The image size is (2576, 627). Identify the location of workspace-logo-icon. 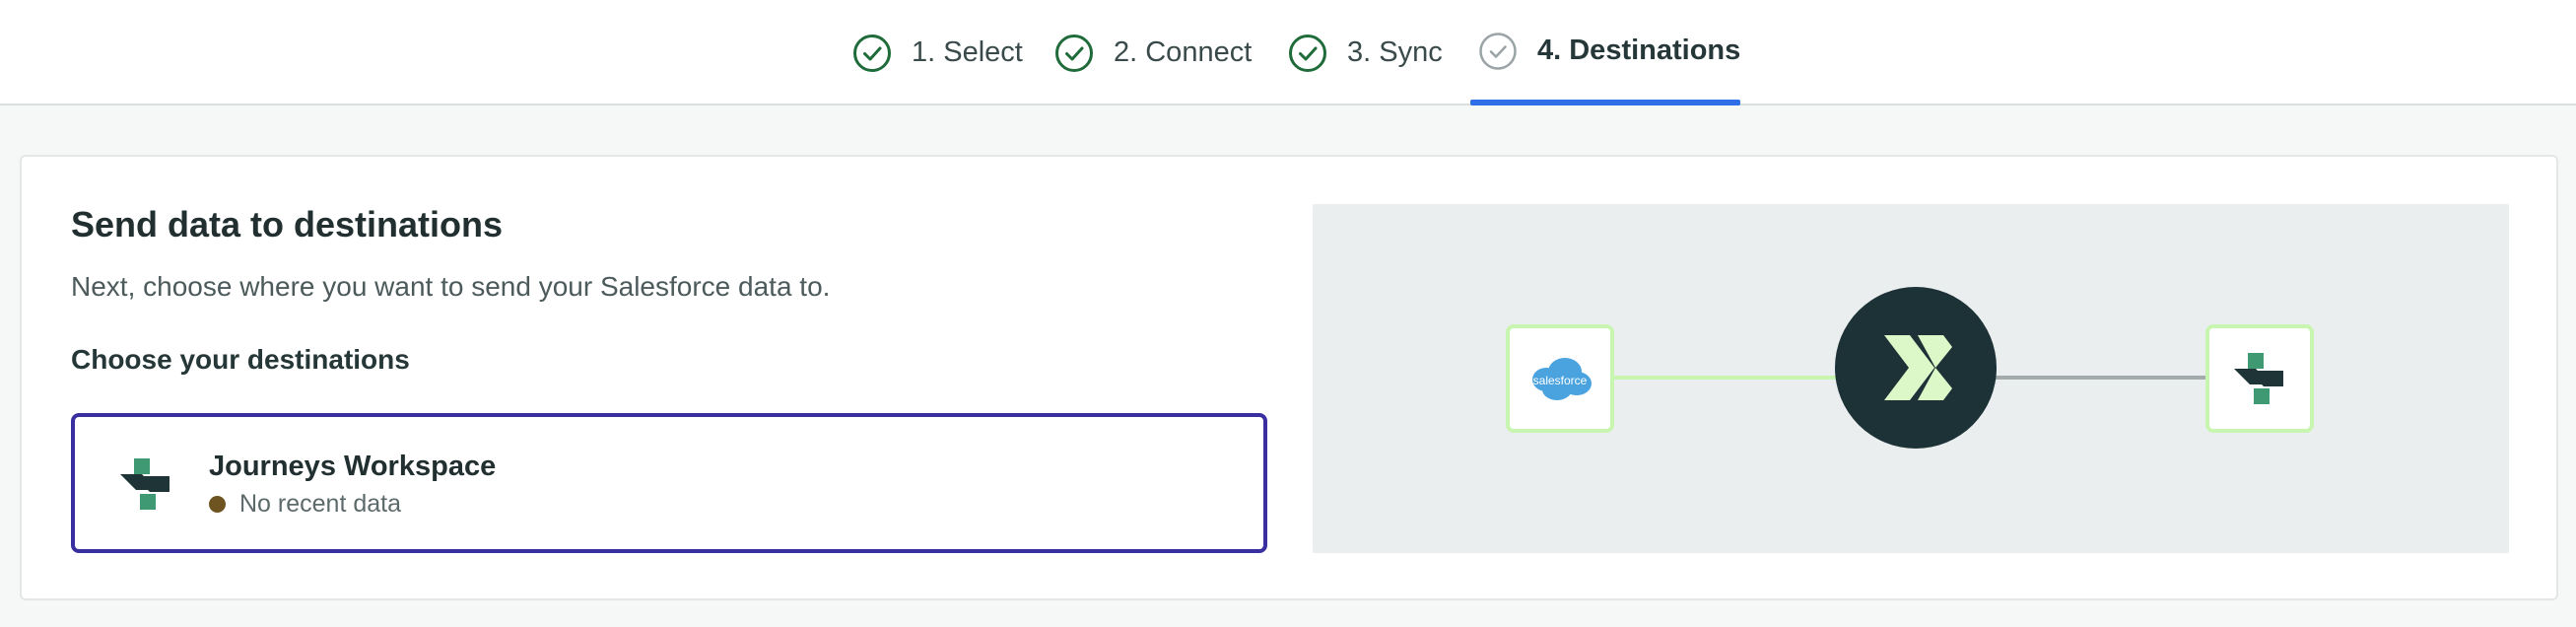
(144, 484).